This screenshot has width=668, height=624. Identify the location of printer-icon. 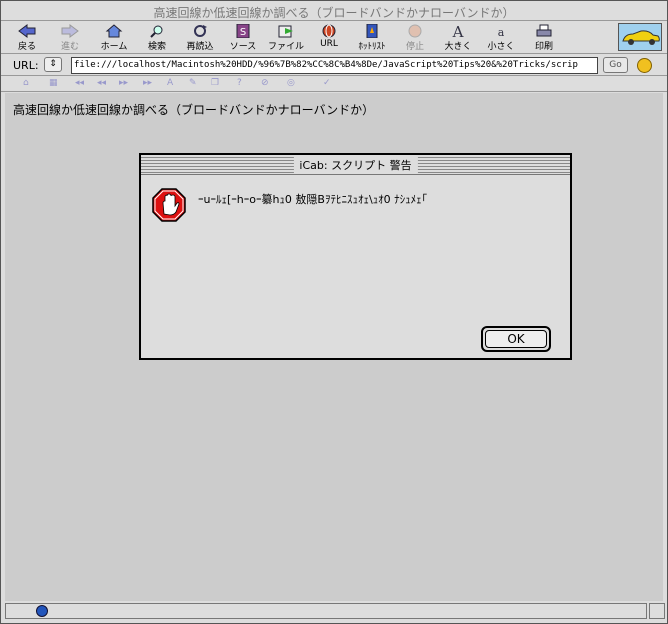
(544, 31).